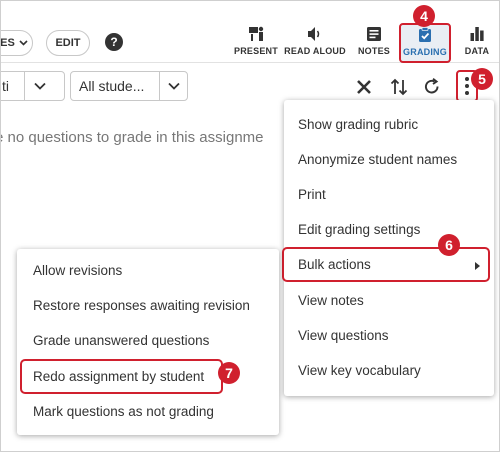  Describe the element at coordinates (364, 87) in the screenshot. I see `close-icon` at that location.